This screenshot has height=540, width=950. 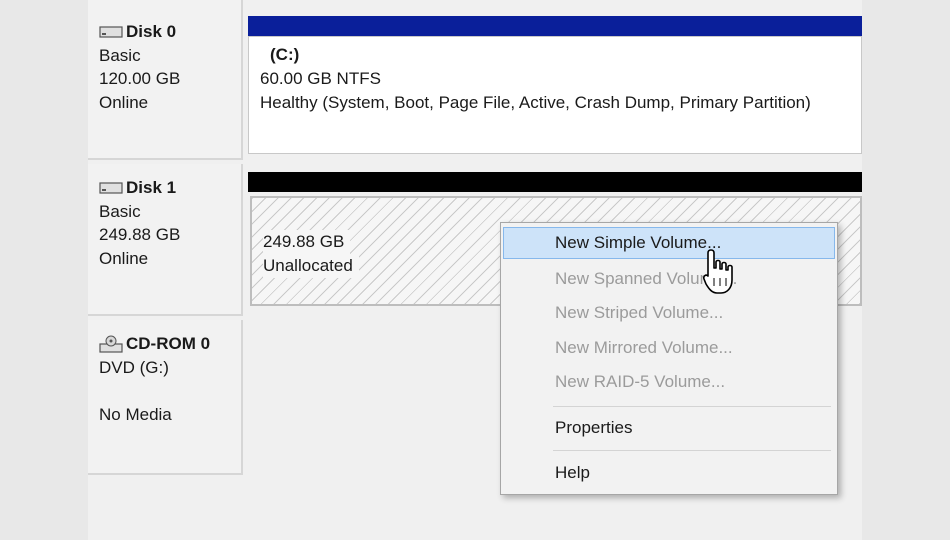 I want to click on disk-label-1: Disk 1 Basic 249.88 GB Online, so click(x=165, y=240).